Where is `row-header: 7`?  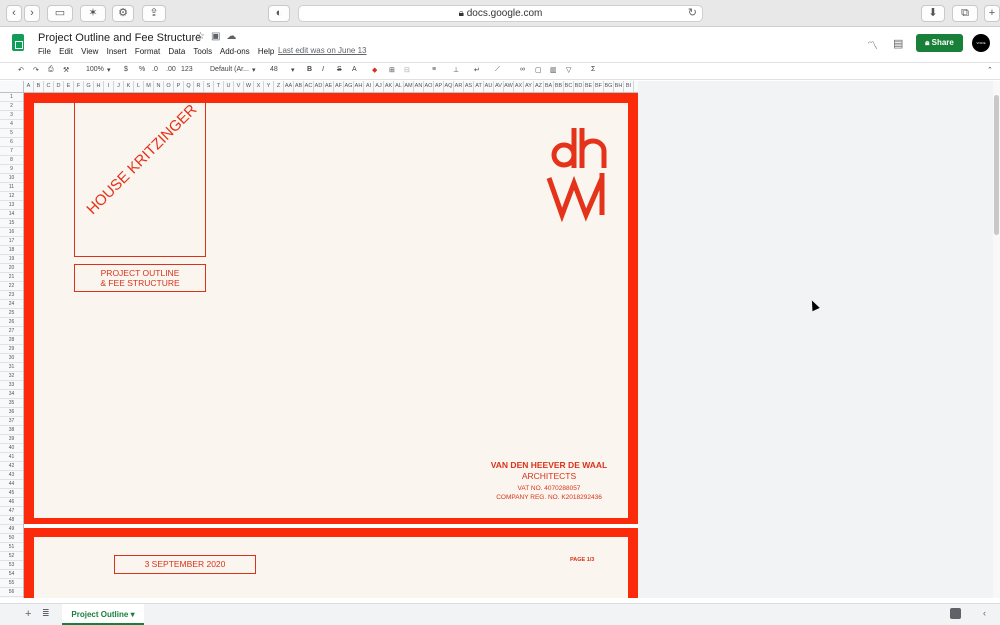
row-header: 7 is located at coordinates (11, 151).